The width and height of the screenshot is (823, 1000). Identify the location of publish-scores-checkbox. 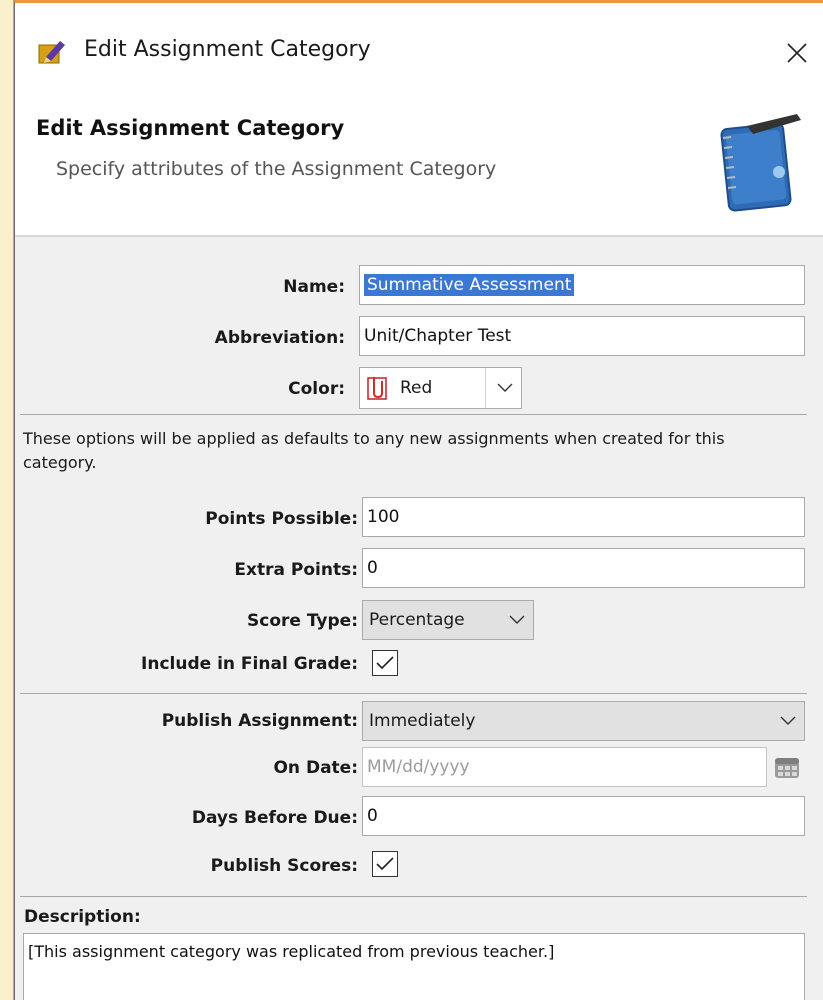
(385, 864).